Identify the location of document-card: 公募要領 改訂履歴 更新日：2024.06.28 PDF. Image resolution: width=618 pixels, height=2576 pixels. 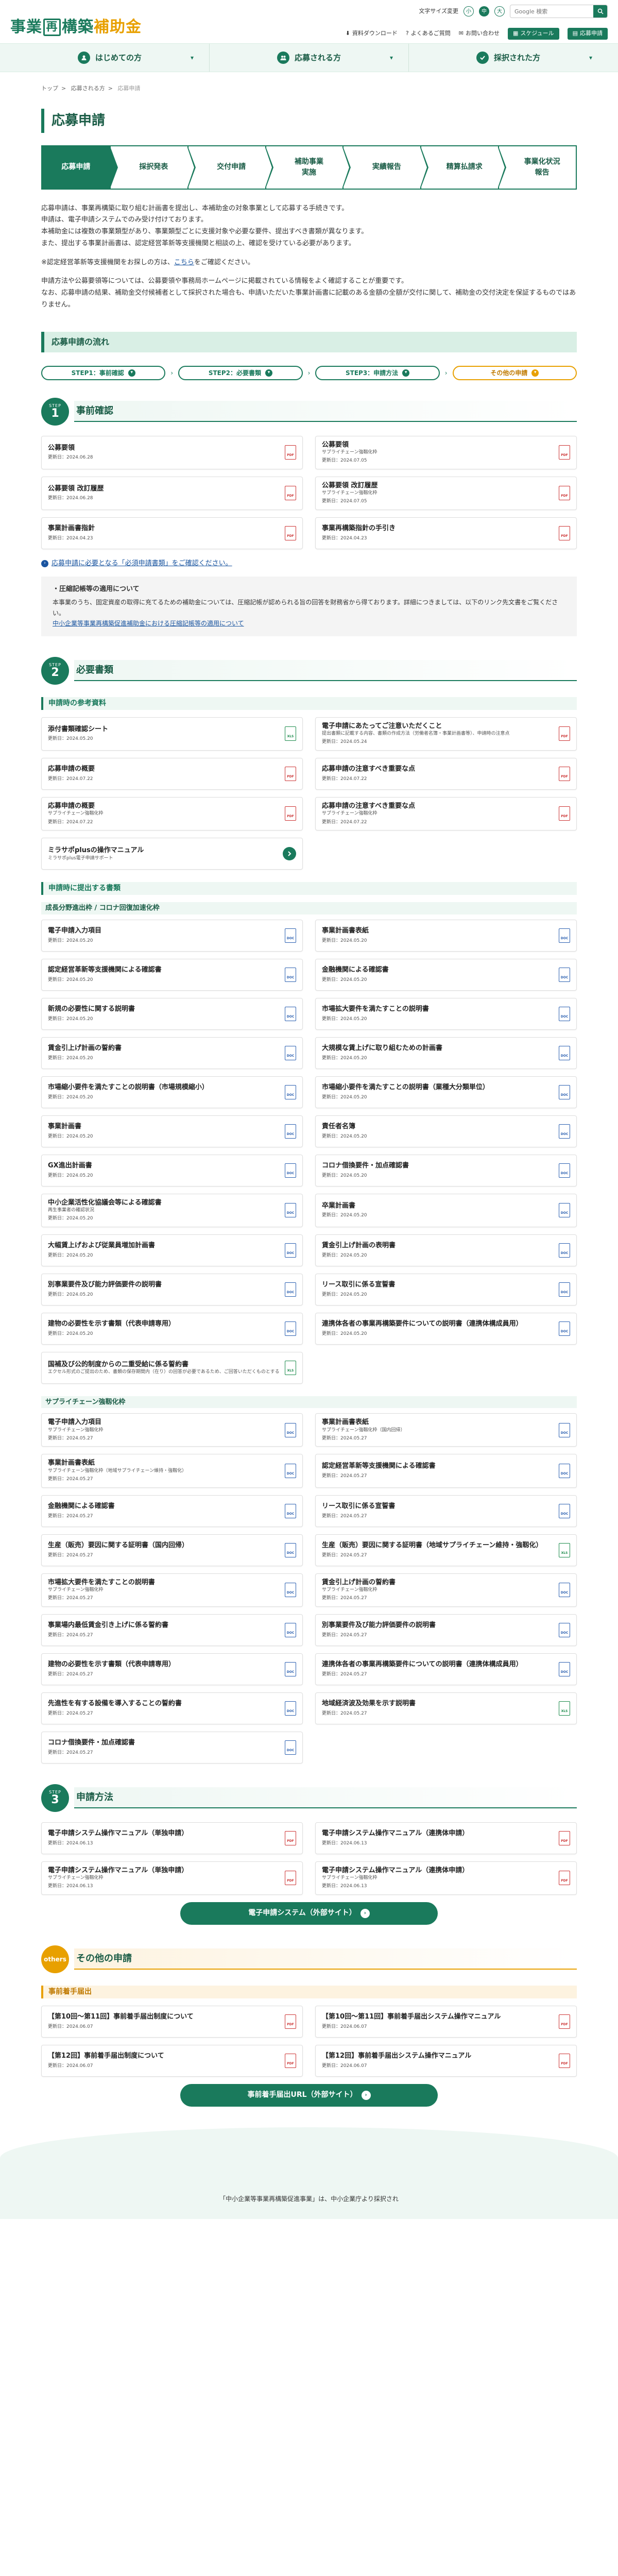
(172, 493).